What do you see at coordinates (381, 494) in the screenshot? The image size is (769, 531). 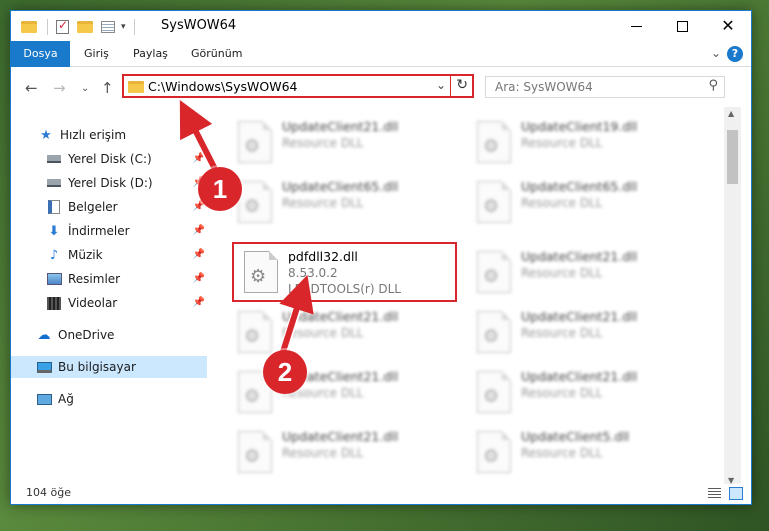 I see `status-bar: 104 öğe` at bounding box center [381, 494].